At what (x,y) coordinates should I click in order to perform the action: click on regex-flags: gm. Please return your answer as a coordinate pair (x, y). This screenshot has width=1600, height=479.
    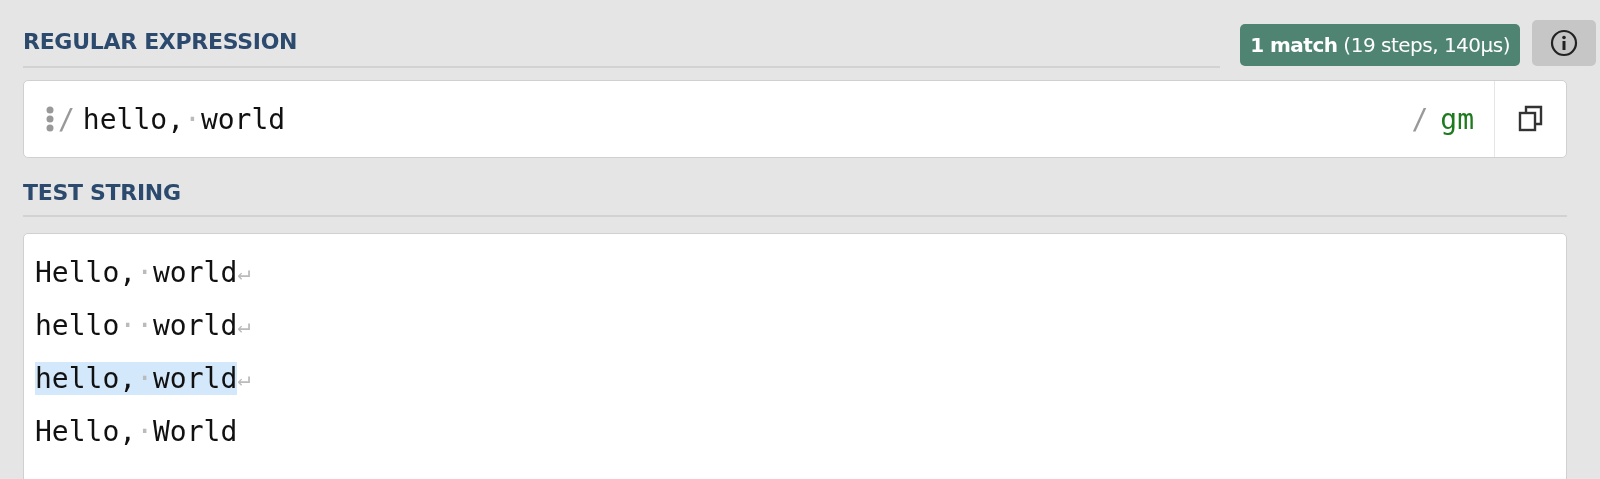
    Looking at the image, I should click on (1457, 119).